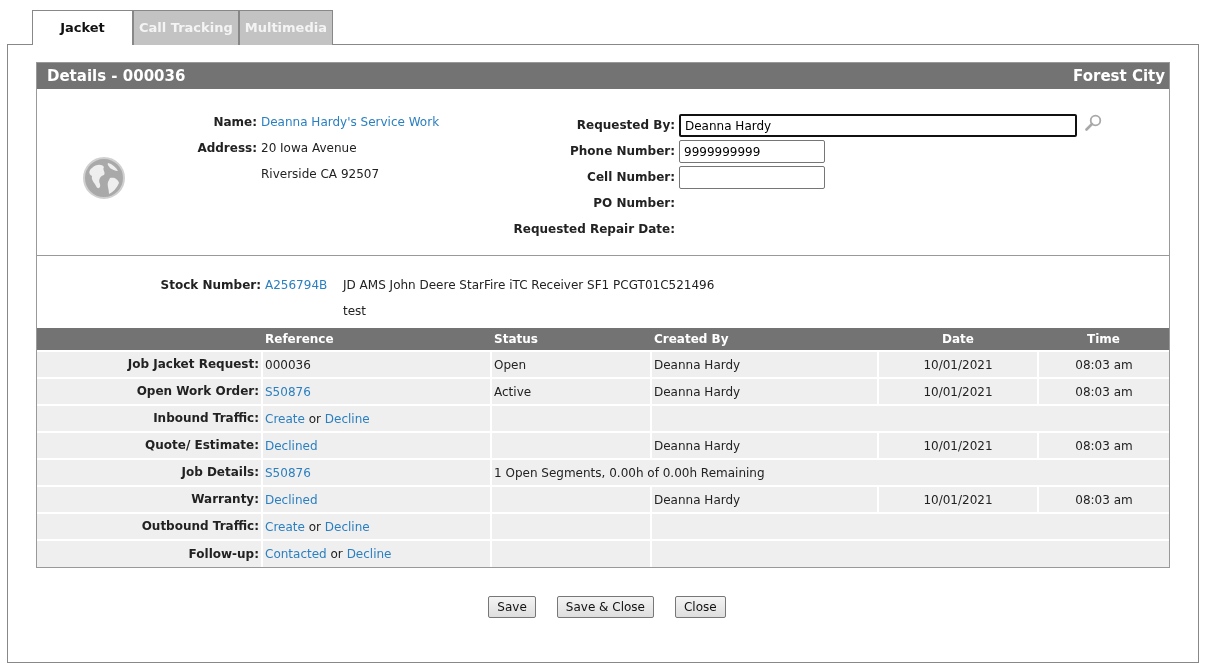  What do you see at coordinates (512, 607) in the screenshot?
I see `action-button: Save` at bounding box center [512, 607].